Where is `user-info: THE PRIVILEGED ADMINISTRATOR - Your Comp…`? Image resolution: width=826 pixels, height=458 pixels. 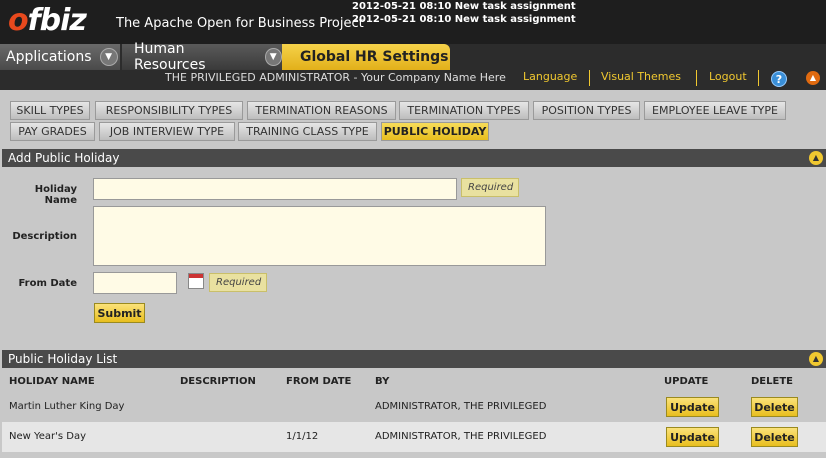 user-info: THE PRIVILEGED ADMINISTRATOR - Your Comp… is located at coordinates (335, 77).